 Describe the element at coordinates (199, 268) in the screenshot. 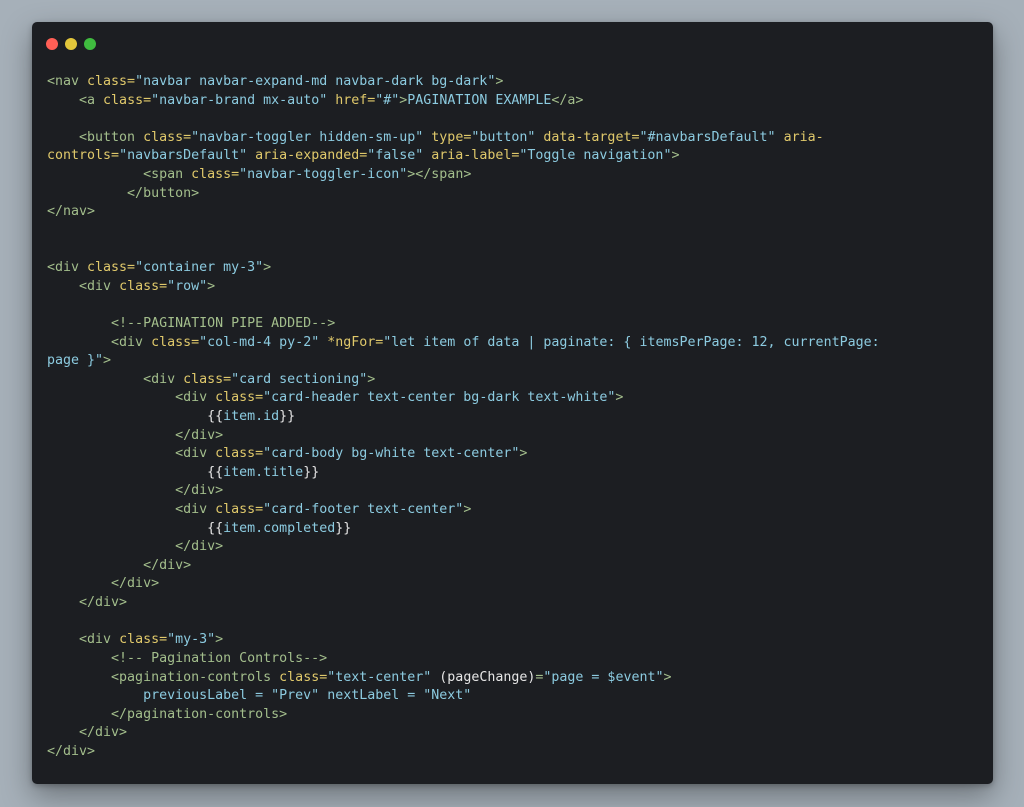

I see `code-token: "container my-3"` at that location.